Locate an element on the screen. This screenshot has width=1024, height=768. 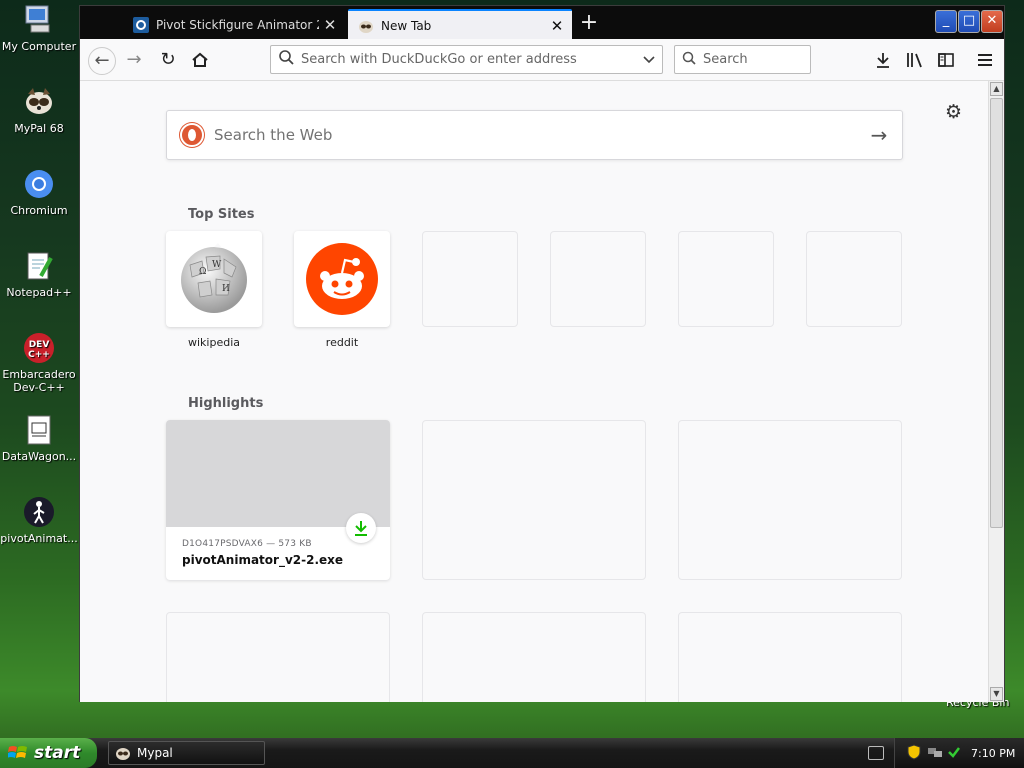
taskbar-item-mypal: Mypal is located at coordinates (186, 753).